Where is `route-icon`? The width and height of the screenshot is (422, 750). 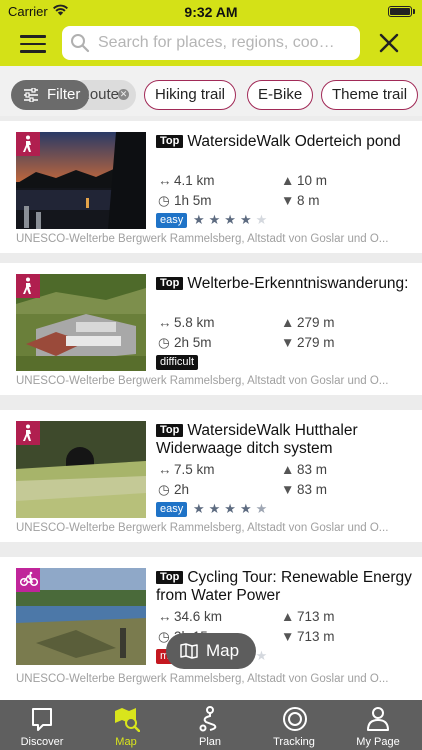 route-icon is located at coordinates (208, 719).